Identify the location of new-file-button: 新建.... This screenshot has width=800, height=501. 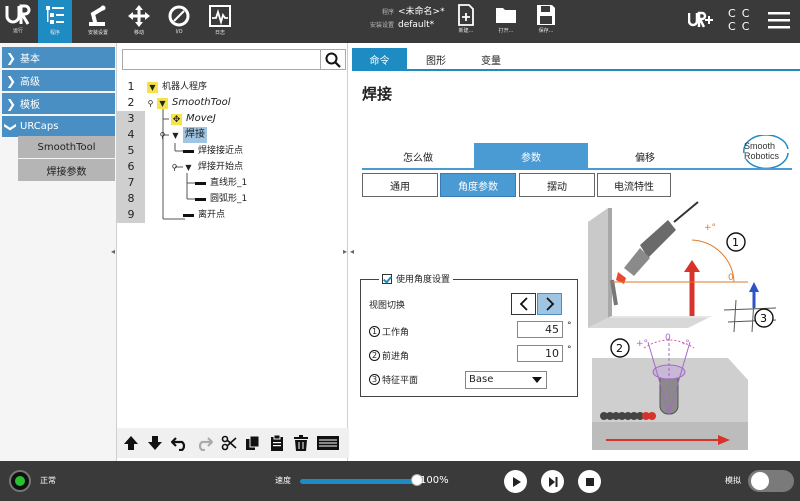
(466, 21).